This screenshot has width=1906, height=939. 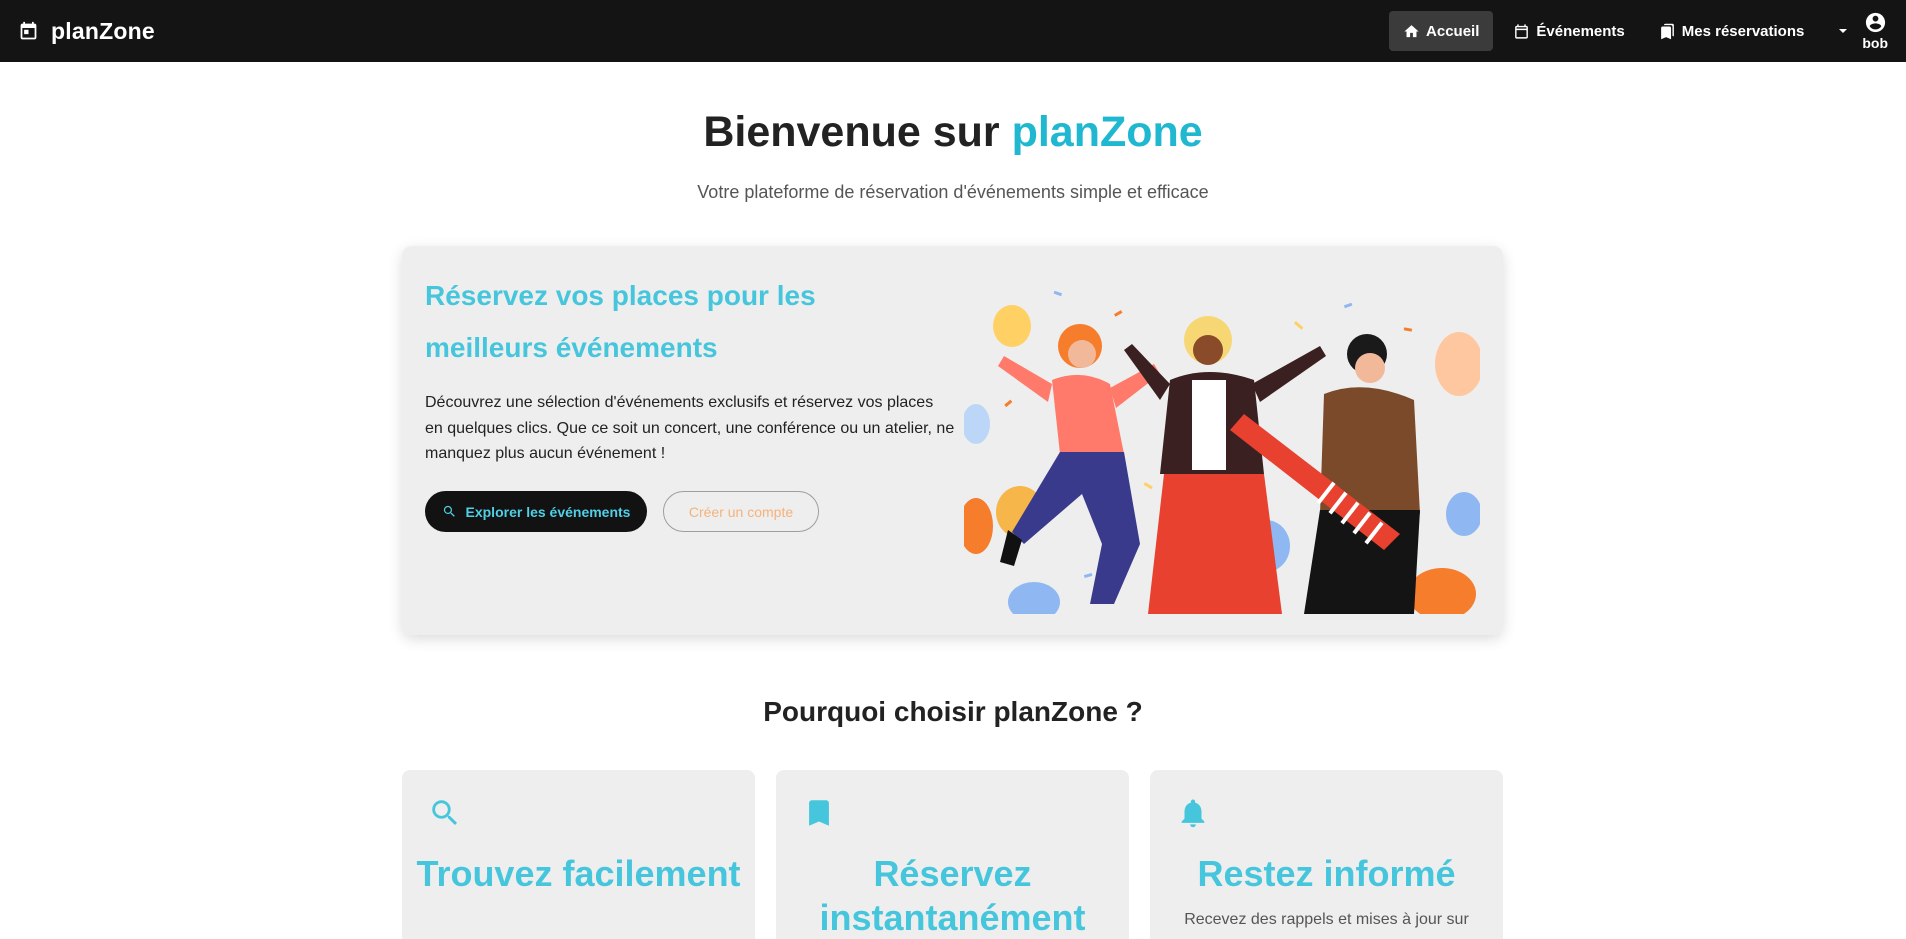 What do you see at coordinates (1667, 31) in the screenshot?
I see `bookmarks-icon` at bounding box center [1667, 31].